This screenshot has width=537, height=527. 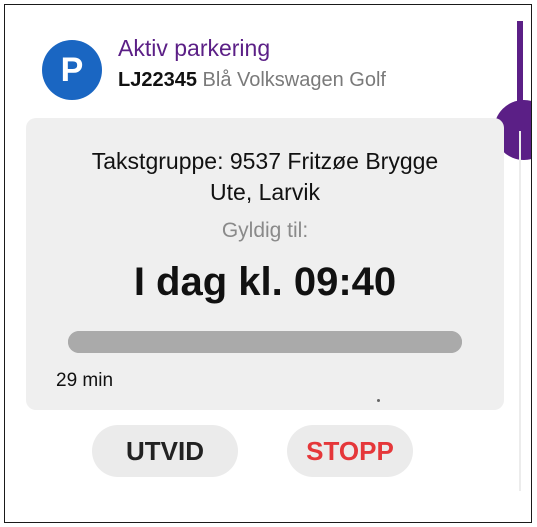 What do you see at coordinates (350, 451) in the screenshot?
I see `stop-button: STOPP` at bounding box center [350, 451].